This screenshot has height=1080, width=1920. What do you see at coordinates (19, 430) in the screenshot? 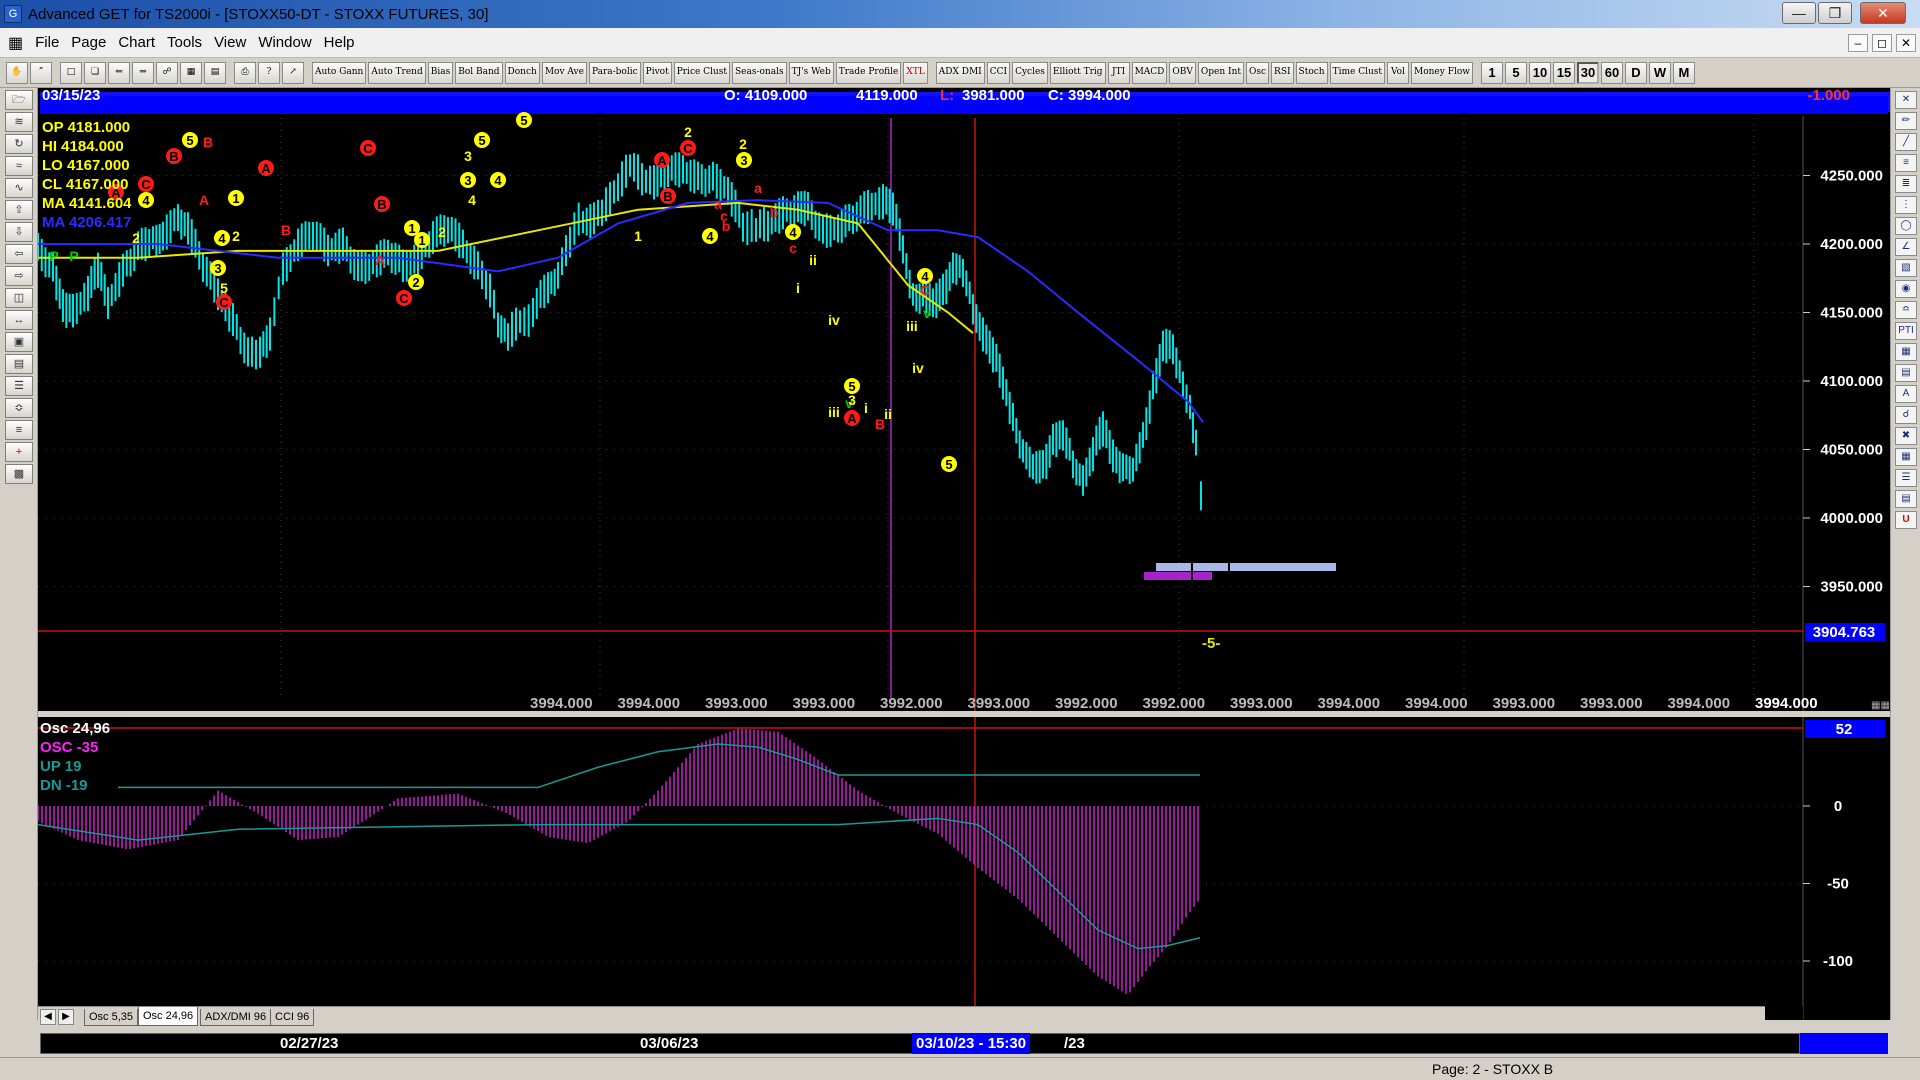
I see `fib-icon: ≡` at bounding box center [19, 430].